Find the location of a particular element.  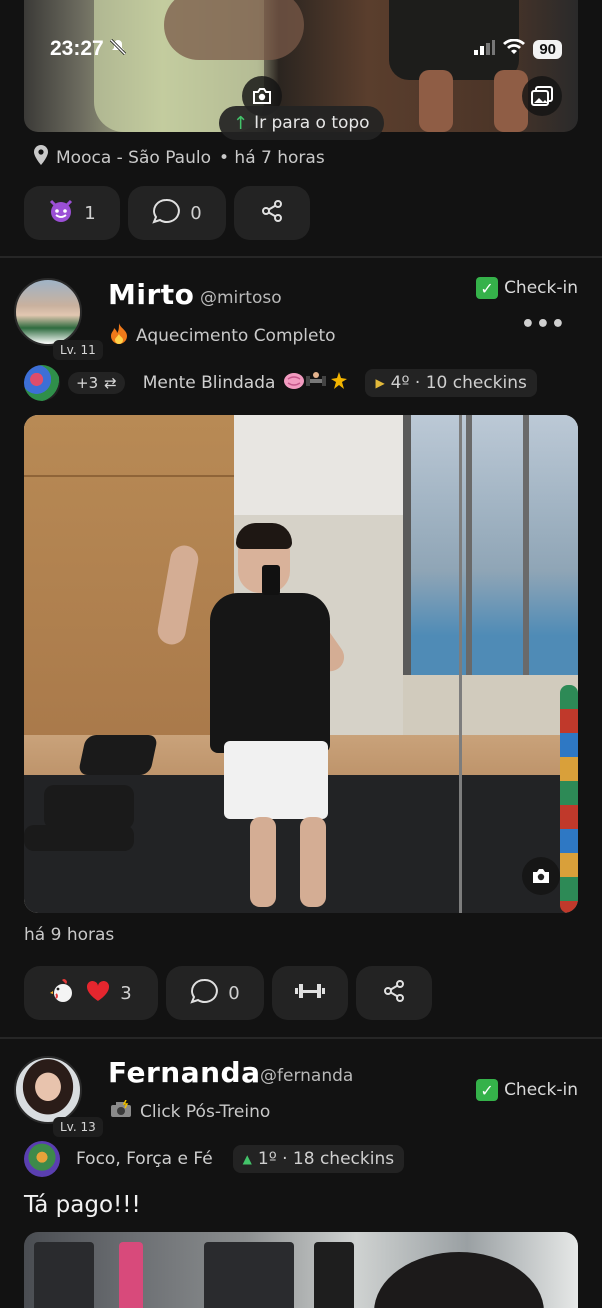

scene-person-head is located at coordinates (459, 1280).